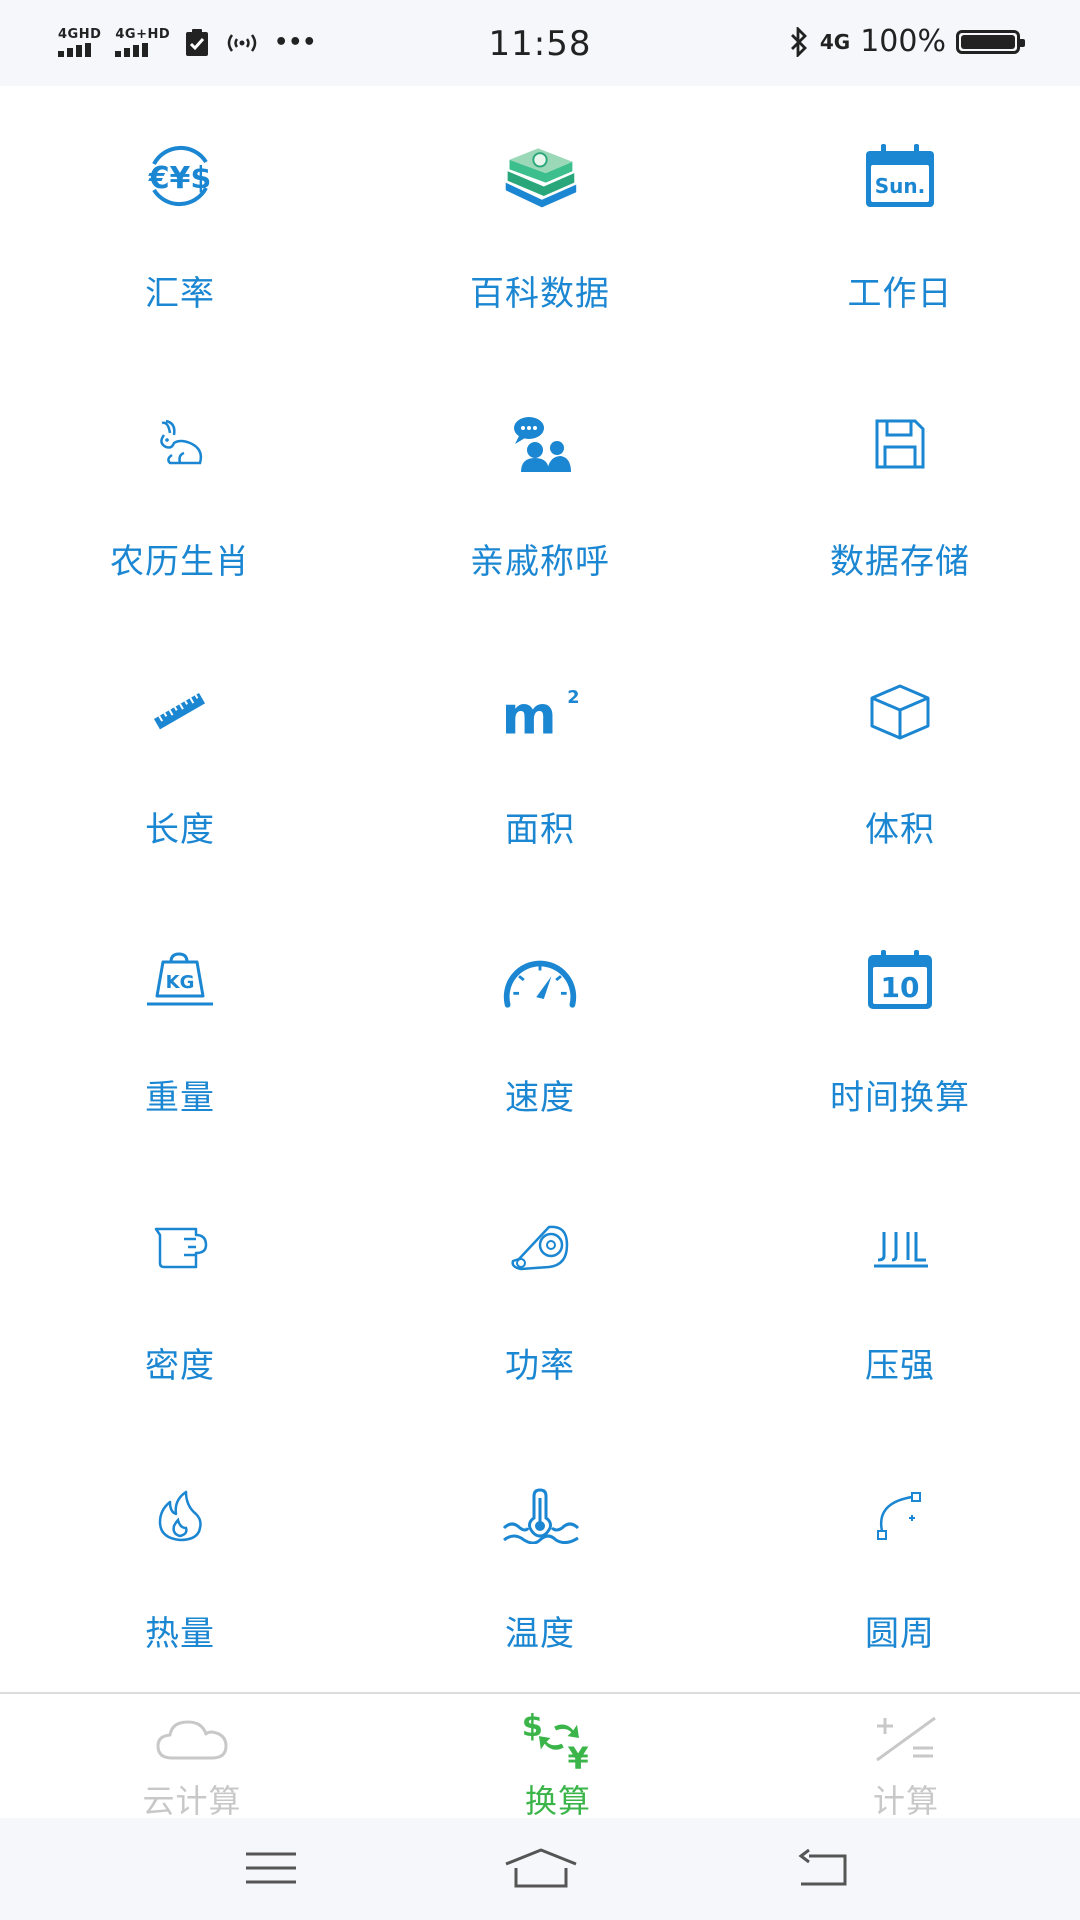 The image size is (1080, 1920). Describe the element at coordinates (540, 1366) in the screenshot. I see `tile-label: 功率` at that location.